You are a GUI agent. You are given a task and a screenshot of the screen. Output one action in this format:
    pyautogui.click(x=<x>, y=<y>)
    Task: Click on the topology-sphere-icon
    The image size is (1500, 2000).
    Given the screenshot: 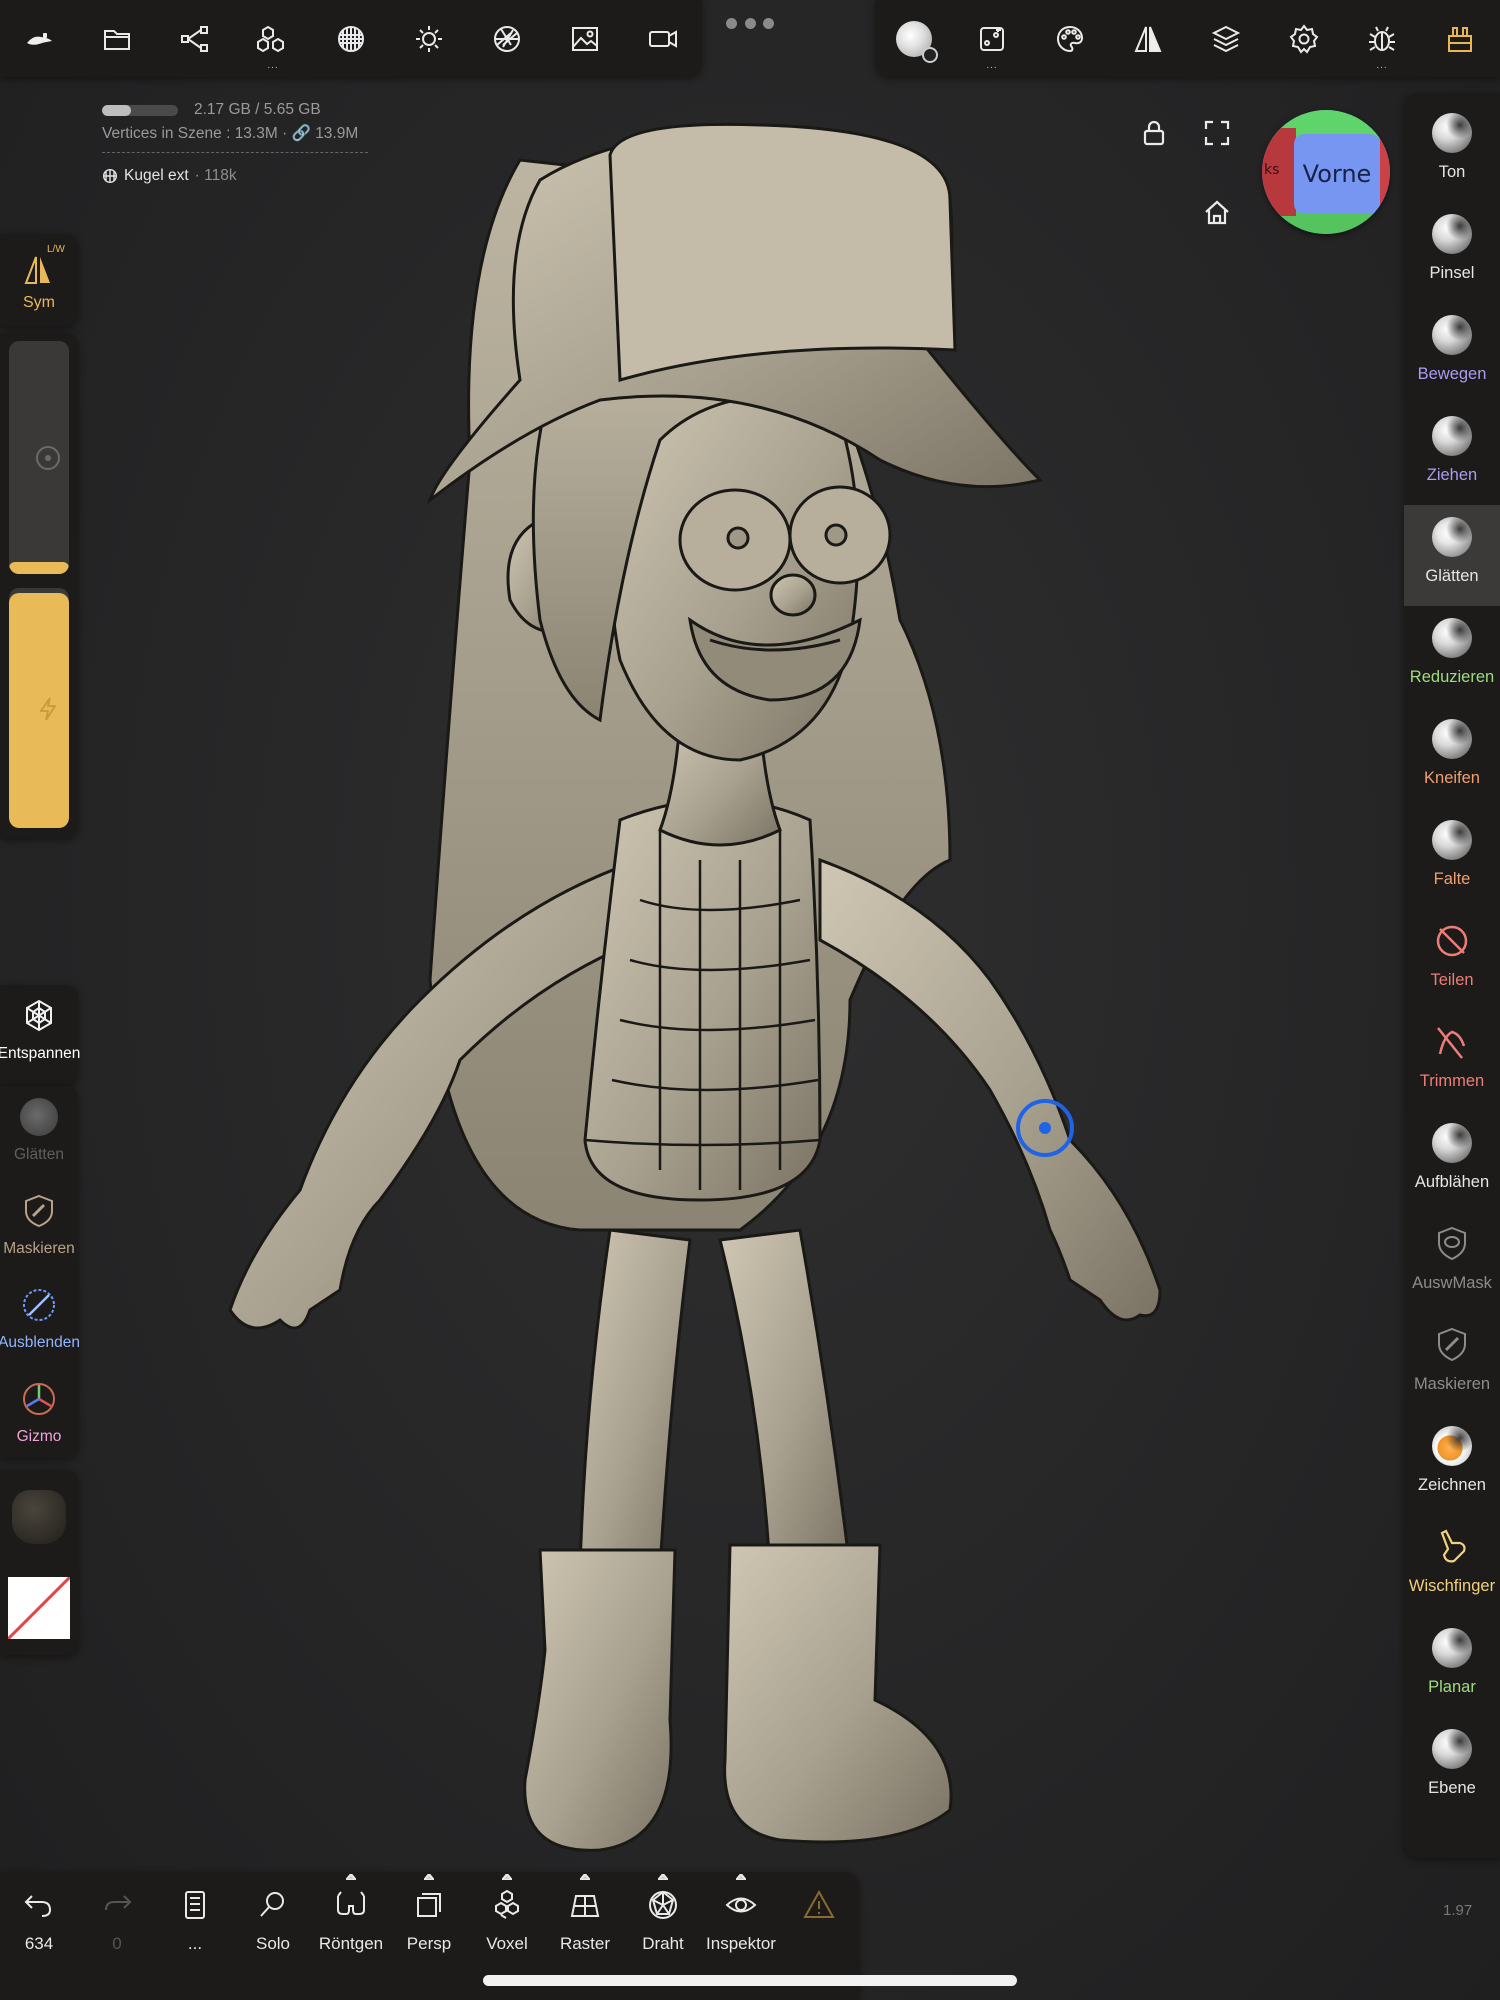 What is the action you would take?
    pyautogui.click(x=351, y=38)
    